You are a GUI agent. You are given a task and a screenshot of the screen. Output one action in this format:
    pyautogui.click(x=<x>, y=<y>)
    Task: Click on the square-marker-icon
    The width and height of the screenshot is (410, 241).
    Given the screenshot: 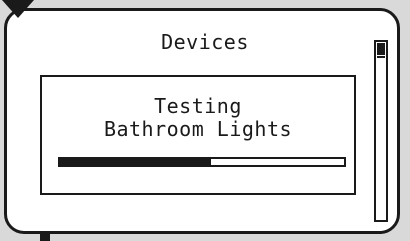 What is the action you would take?
    pyautogui.click(x=45, y=236)
    